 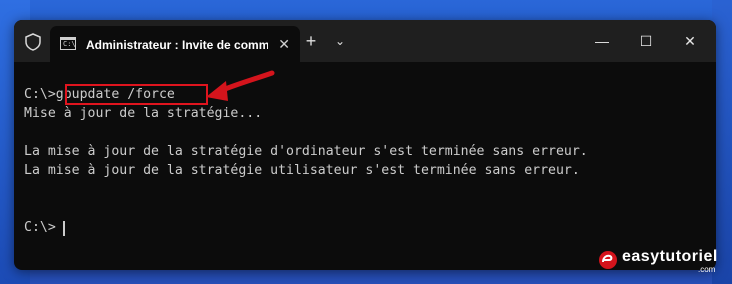 I want to click on command-highlight-box, so click(x=136, y=94).